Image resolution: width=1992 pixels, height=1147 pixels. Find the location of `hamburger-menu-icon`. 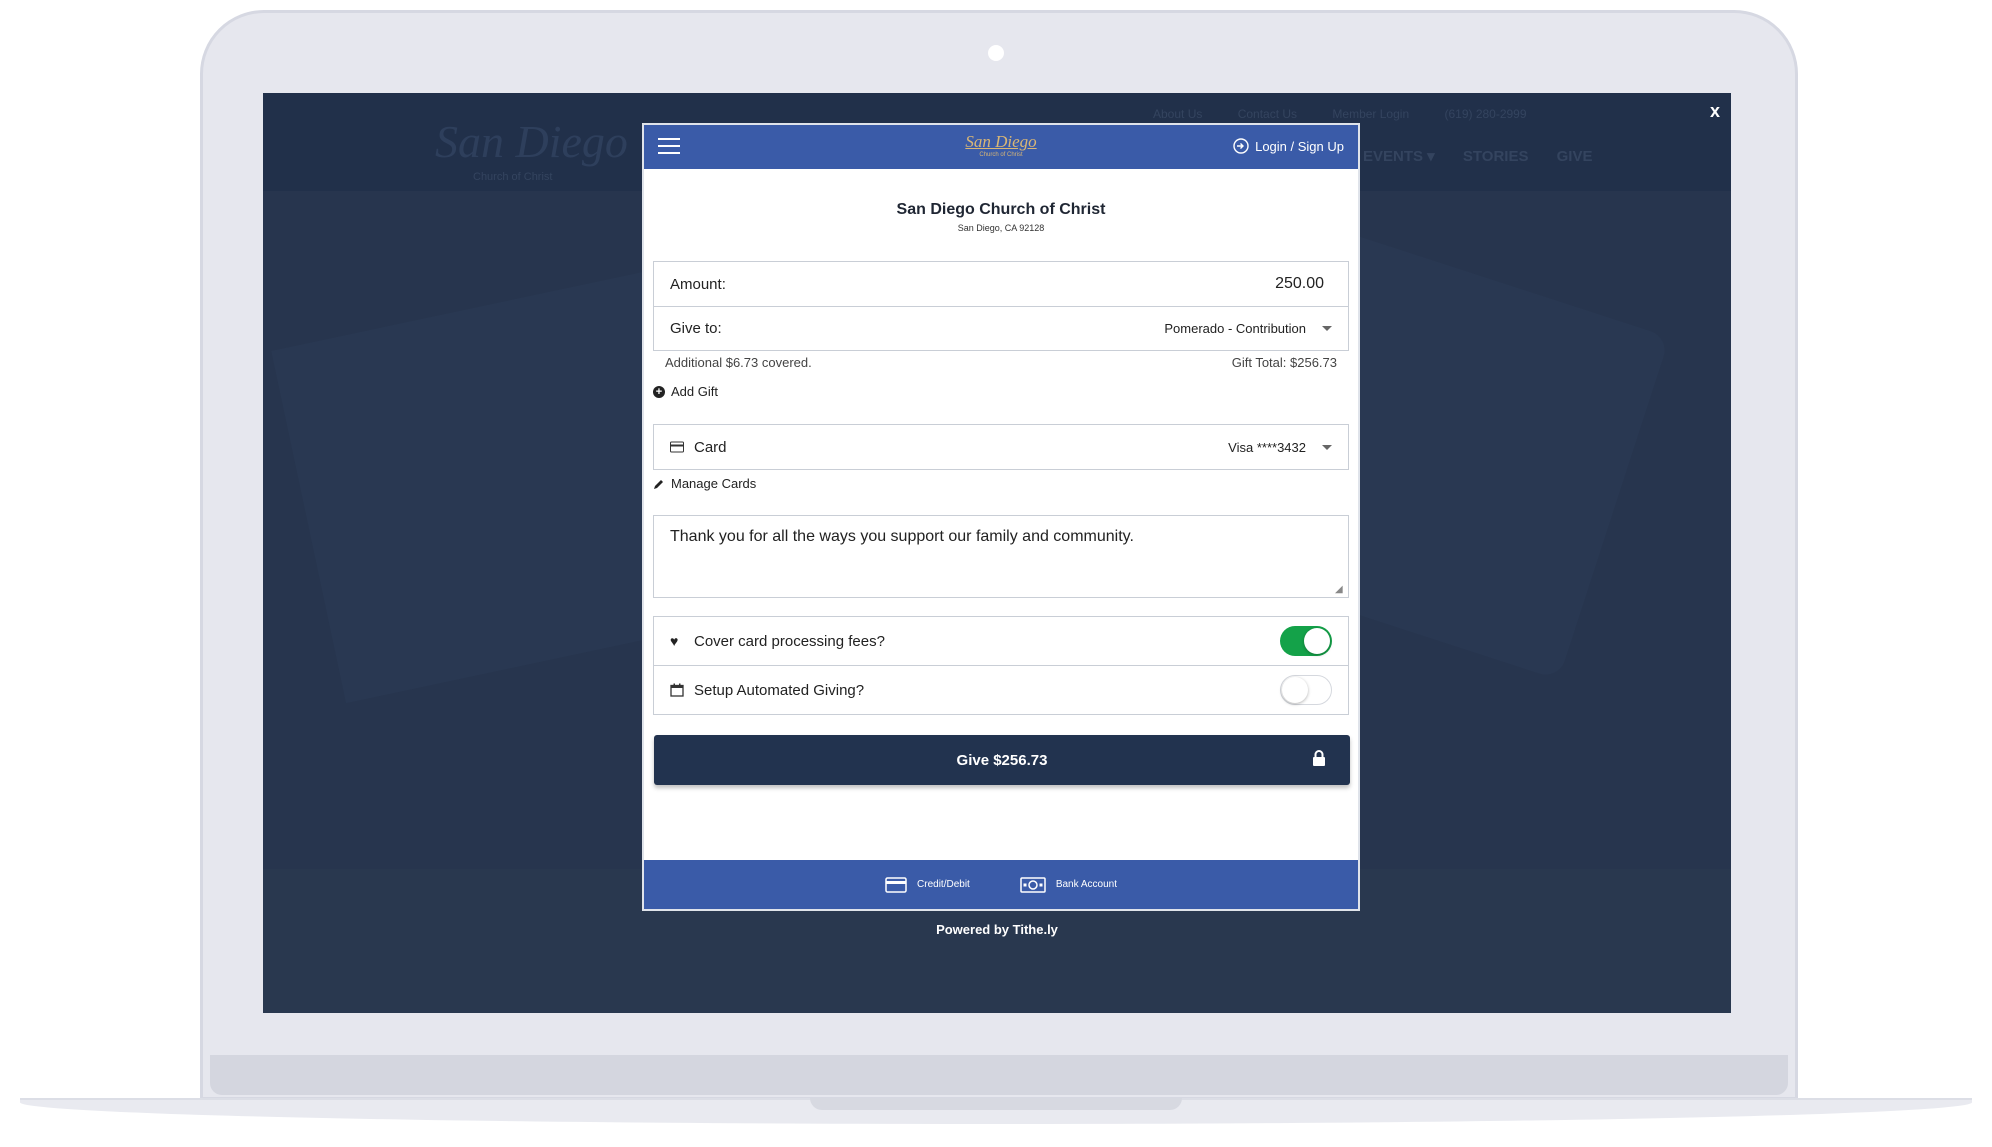

hamburger-menu-icon is located at coordinates (669, 146).